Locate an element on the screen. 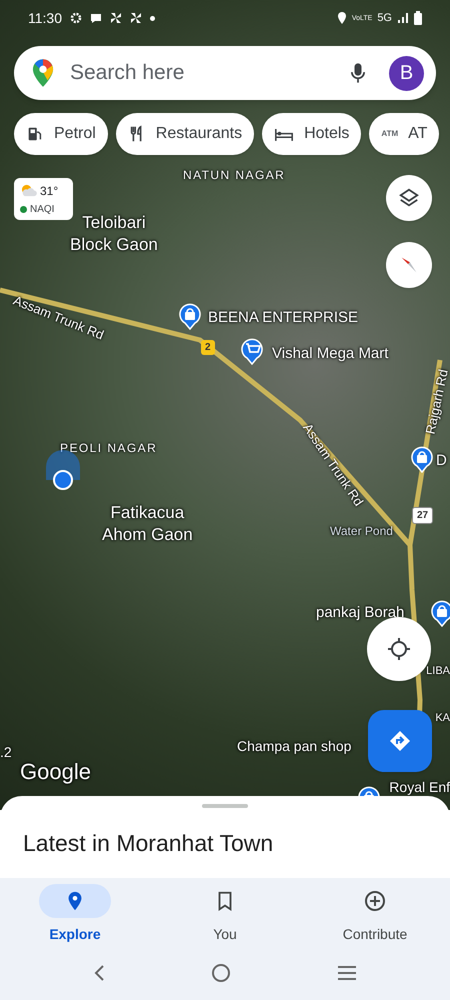  atm-label: ATM is located at coordinates (389, 134).